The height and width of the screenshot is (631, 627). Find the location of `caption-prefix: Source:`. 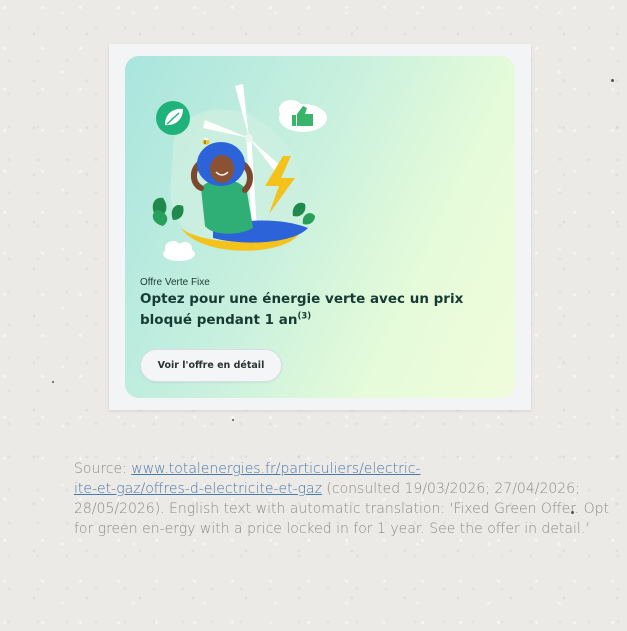

caption-prefix: Source: is located at coordinates (103, 469).